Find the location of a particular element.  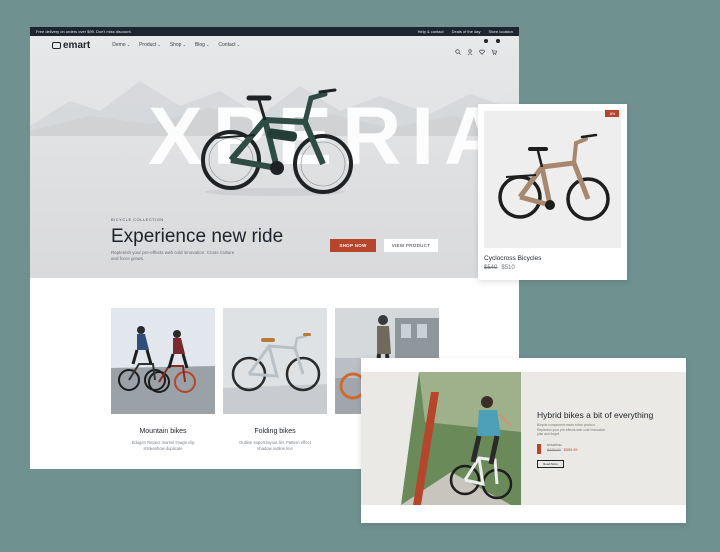

folding-bikes-image is located at coordinates (275, 361).